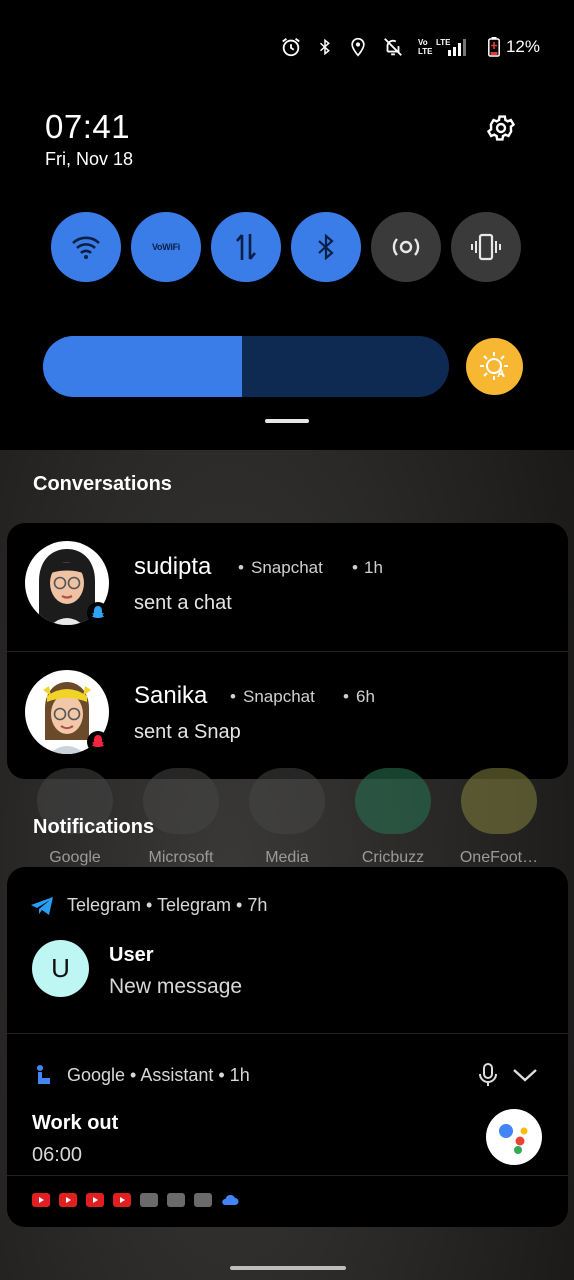 Image resolution: width=574 pixels, height=1280 pixels. I want to click on folder-media, so click(287, 801).